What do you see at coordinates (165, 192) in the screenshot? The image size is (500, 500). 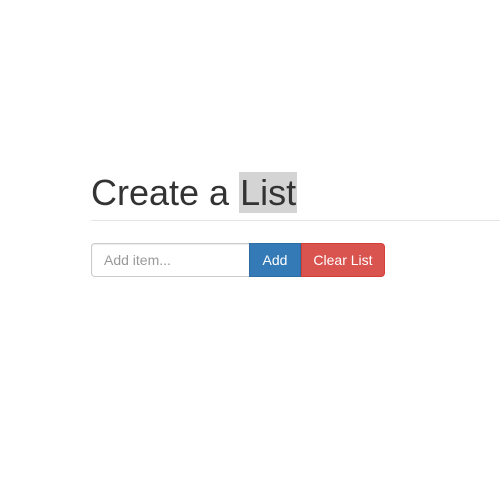 I see `page-title-prefix: Create a` at bounding box center [165, 192].